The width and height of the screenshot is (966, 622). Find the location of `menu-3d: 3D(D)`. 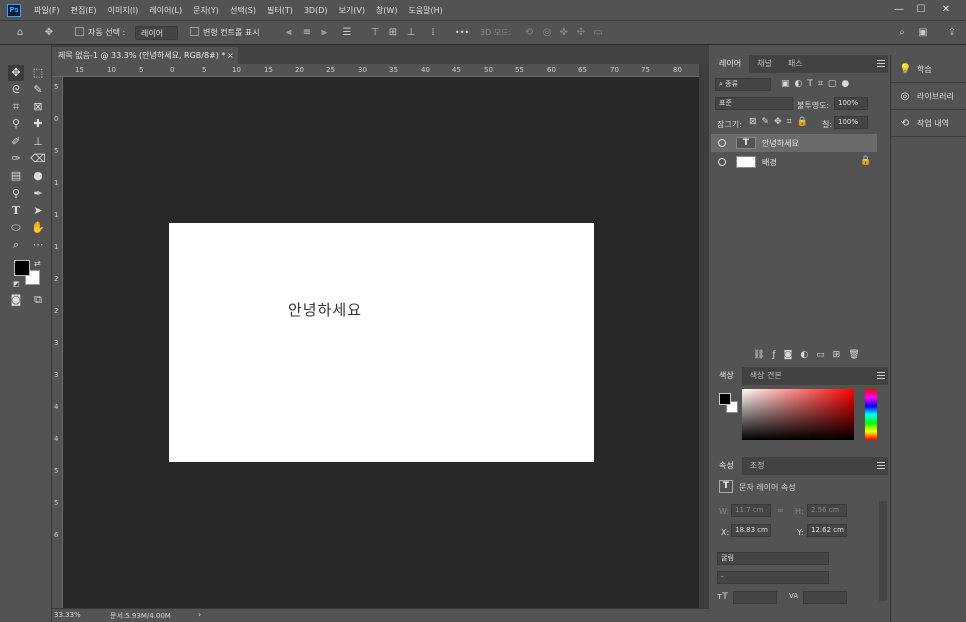

menu-3d: 3D(D) is located at coordinates (316, 10).